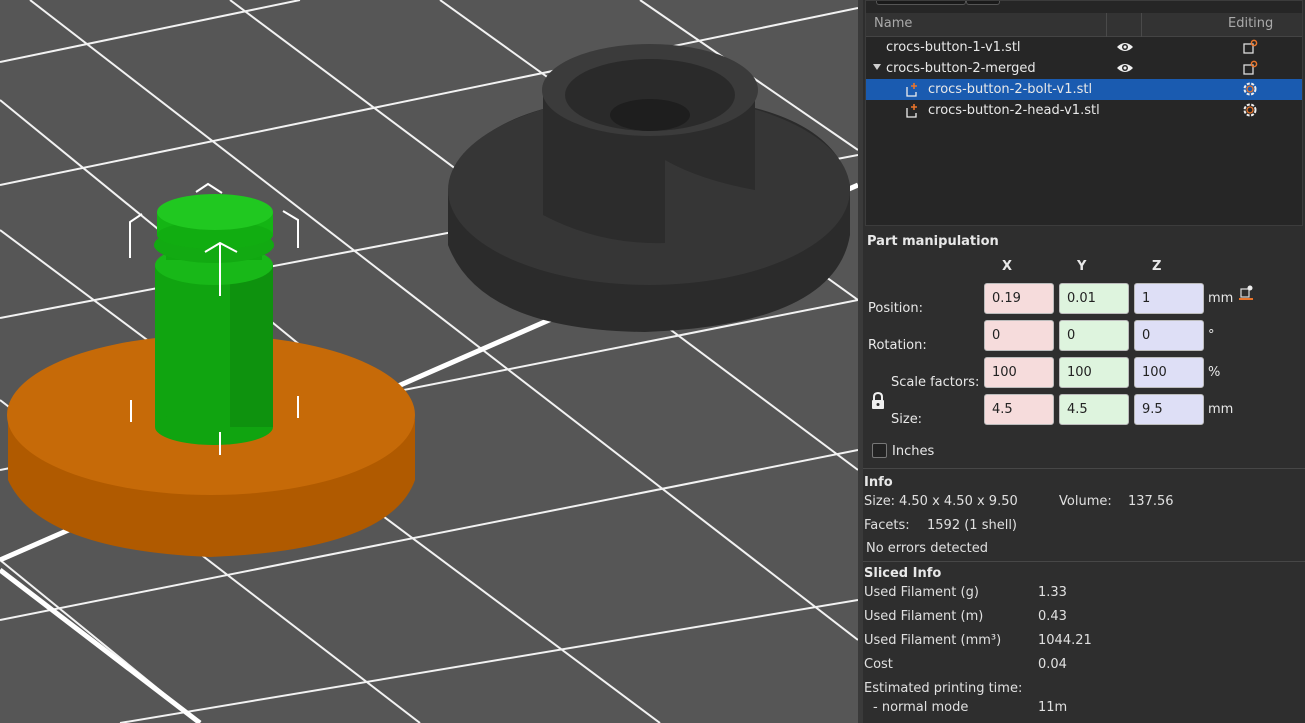 The width and height of the screenshot is (1305, 723). Describe the element at coordinates (1052, 664) in the screenshot. I see `sliced-row-value: 0.04` at that location.